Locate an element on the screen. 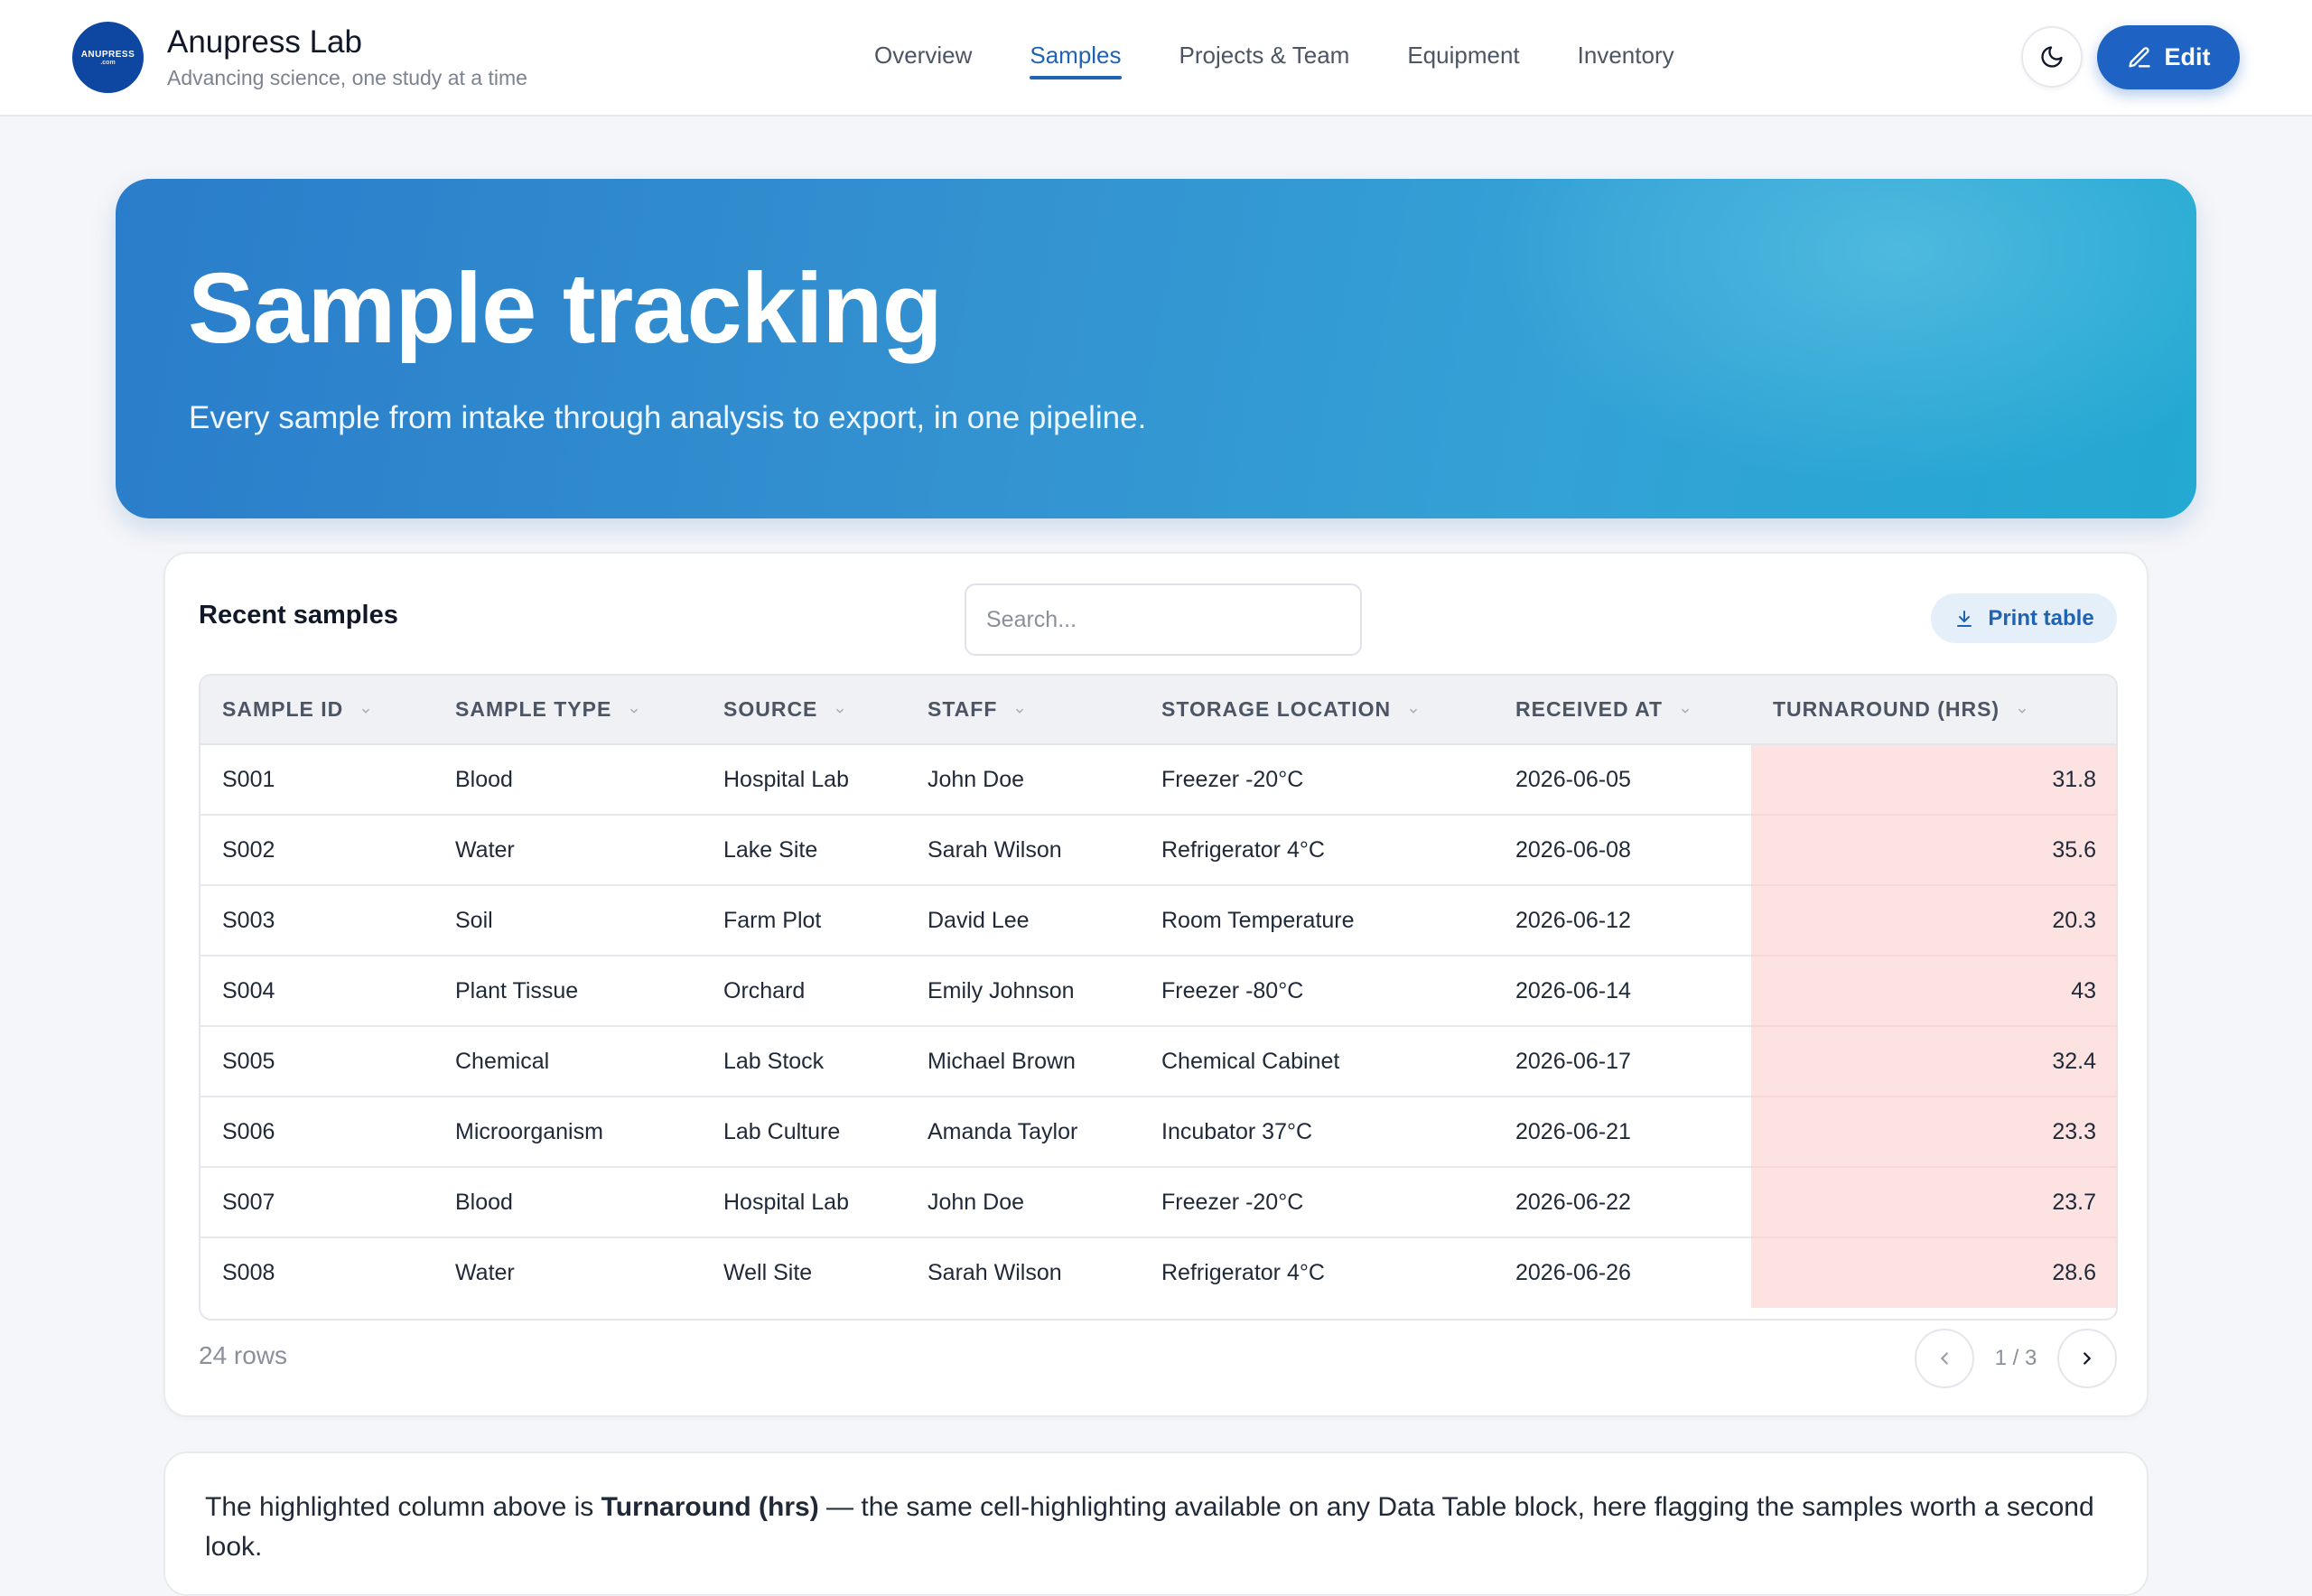 Image resolution: width=2312 pixels, height=1596 pixels. cell-received-at: 2026-06-14 is located at coordinates (1622, 991).